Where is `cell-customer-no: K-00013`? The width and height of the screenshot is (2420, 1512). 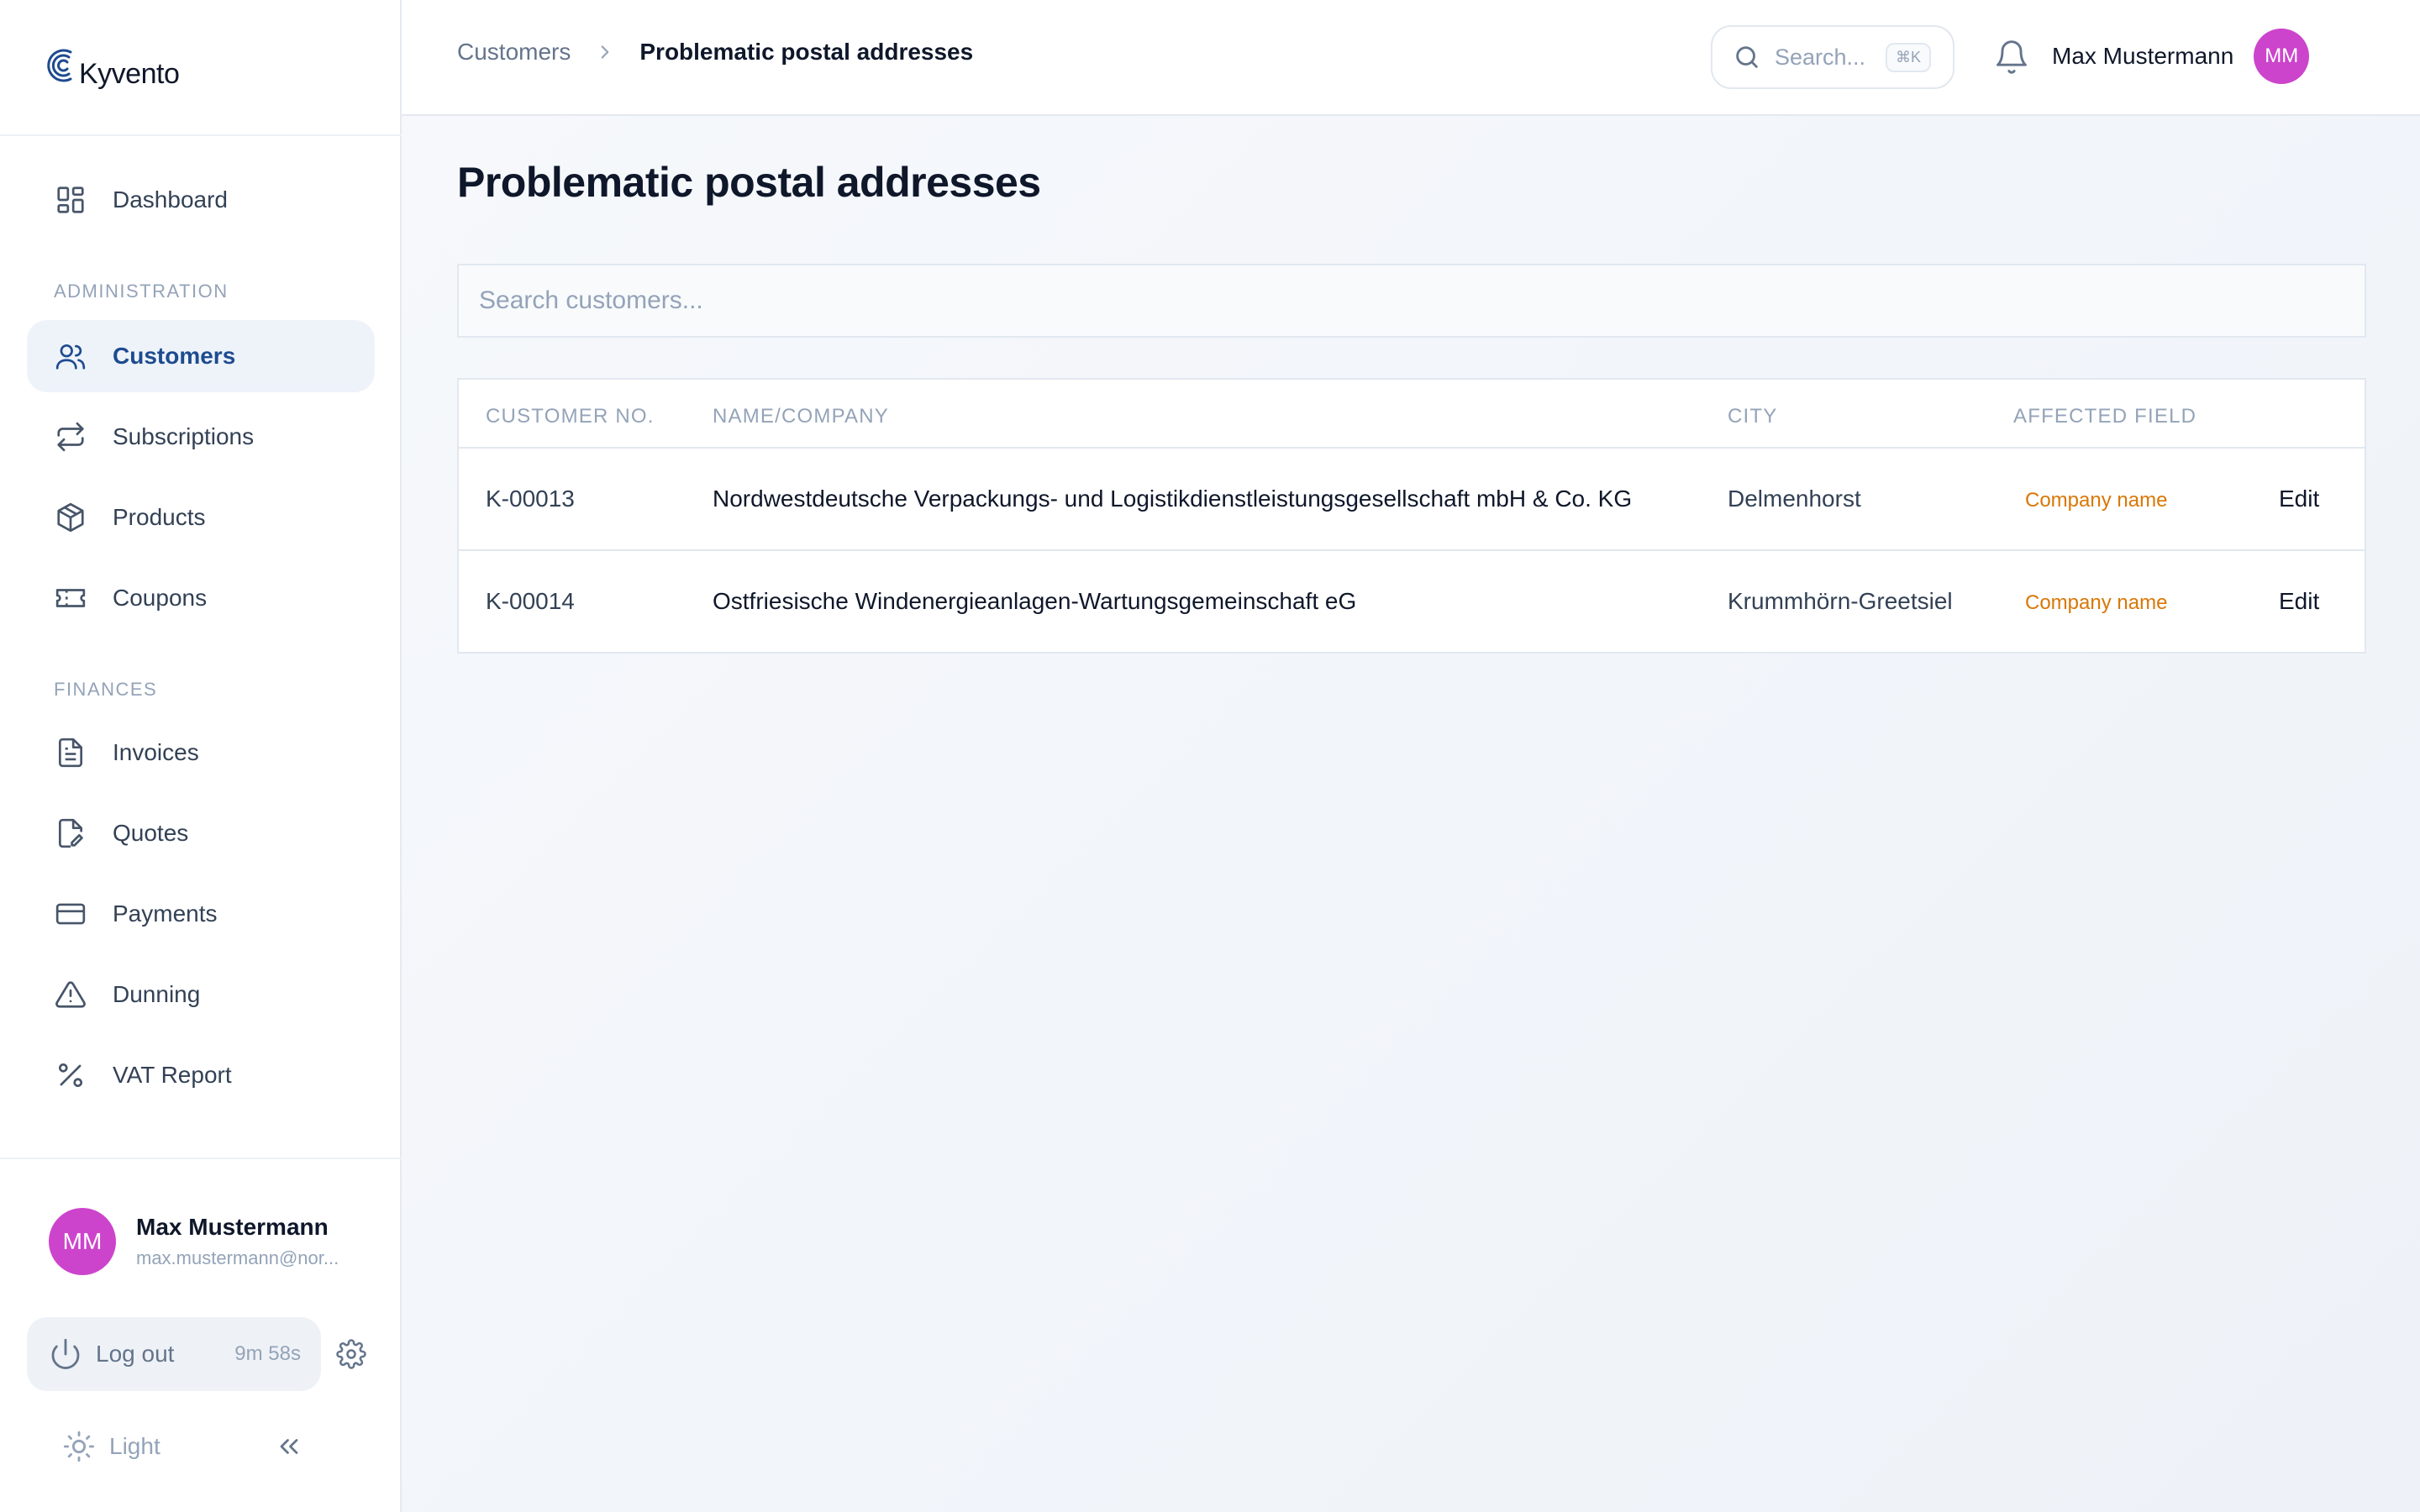
cell-customer-no: K-00013 is located at coordinates (530, 499).